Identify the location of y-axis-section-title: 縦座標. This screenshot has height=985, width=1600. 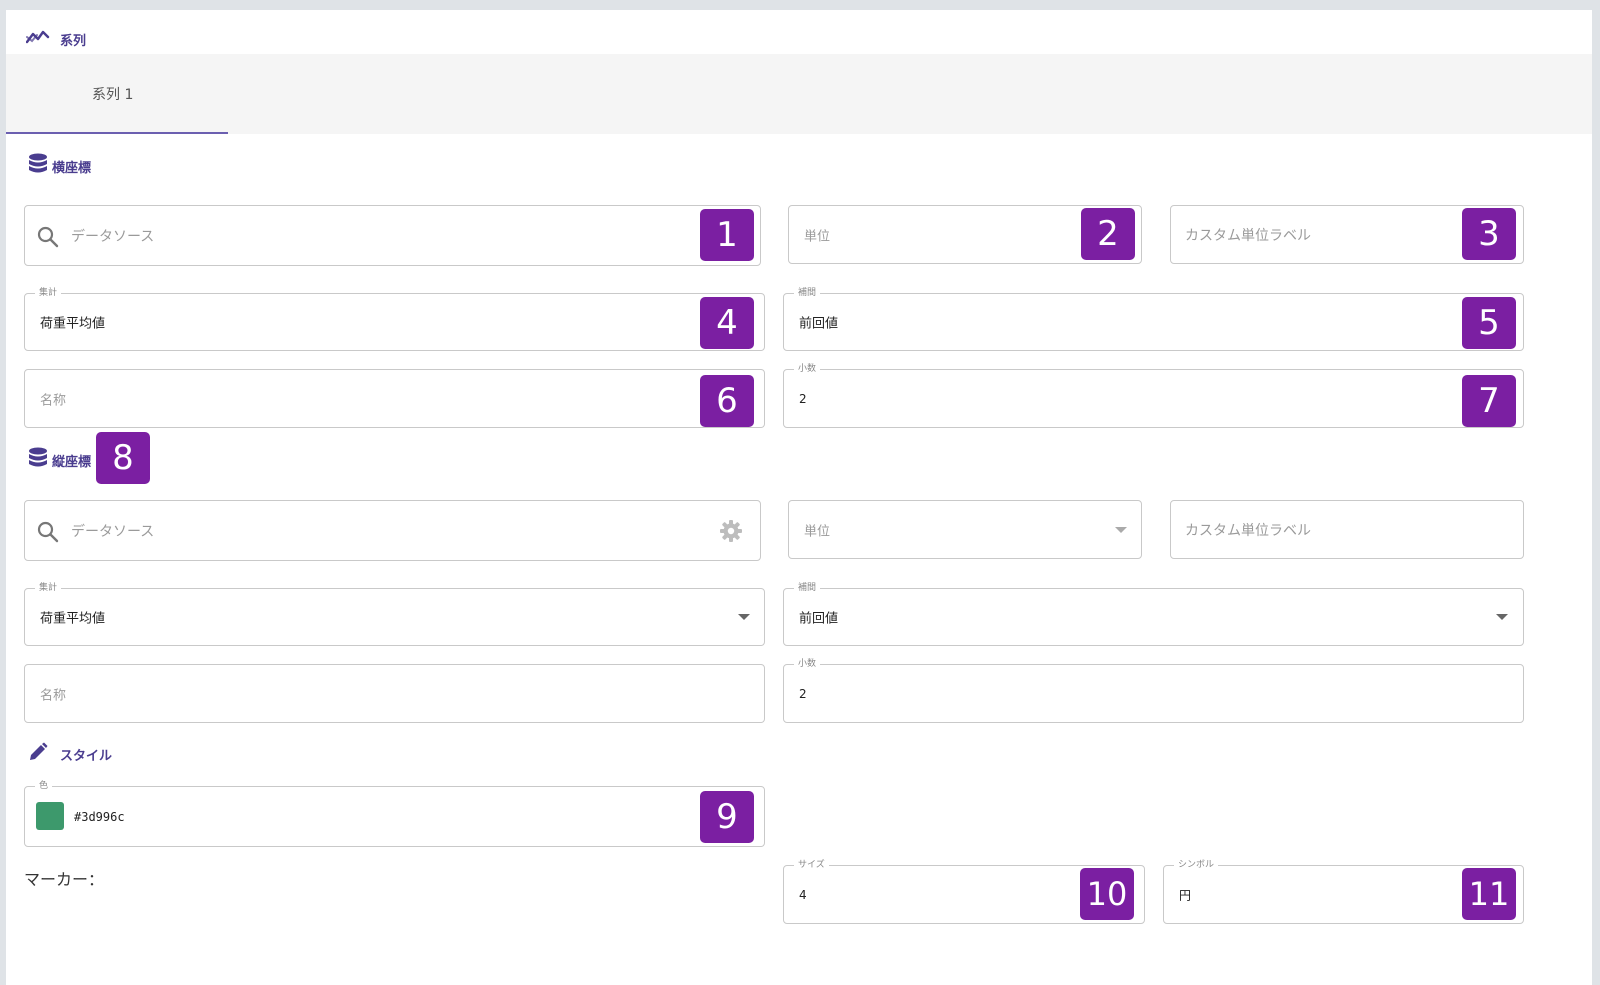
(59, 460).